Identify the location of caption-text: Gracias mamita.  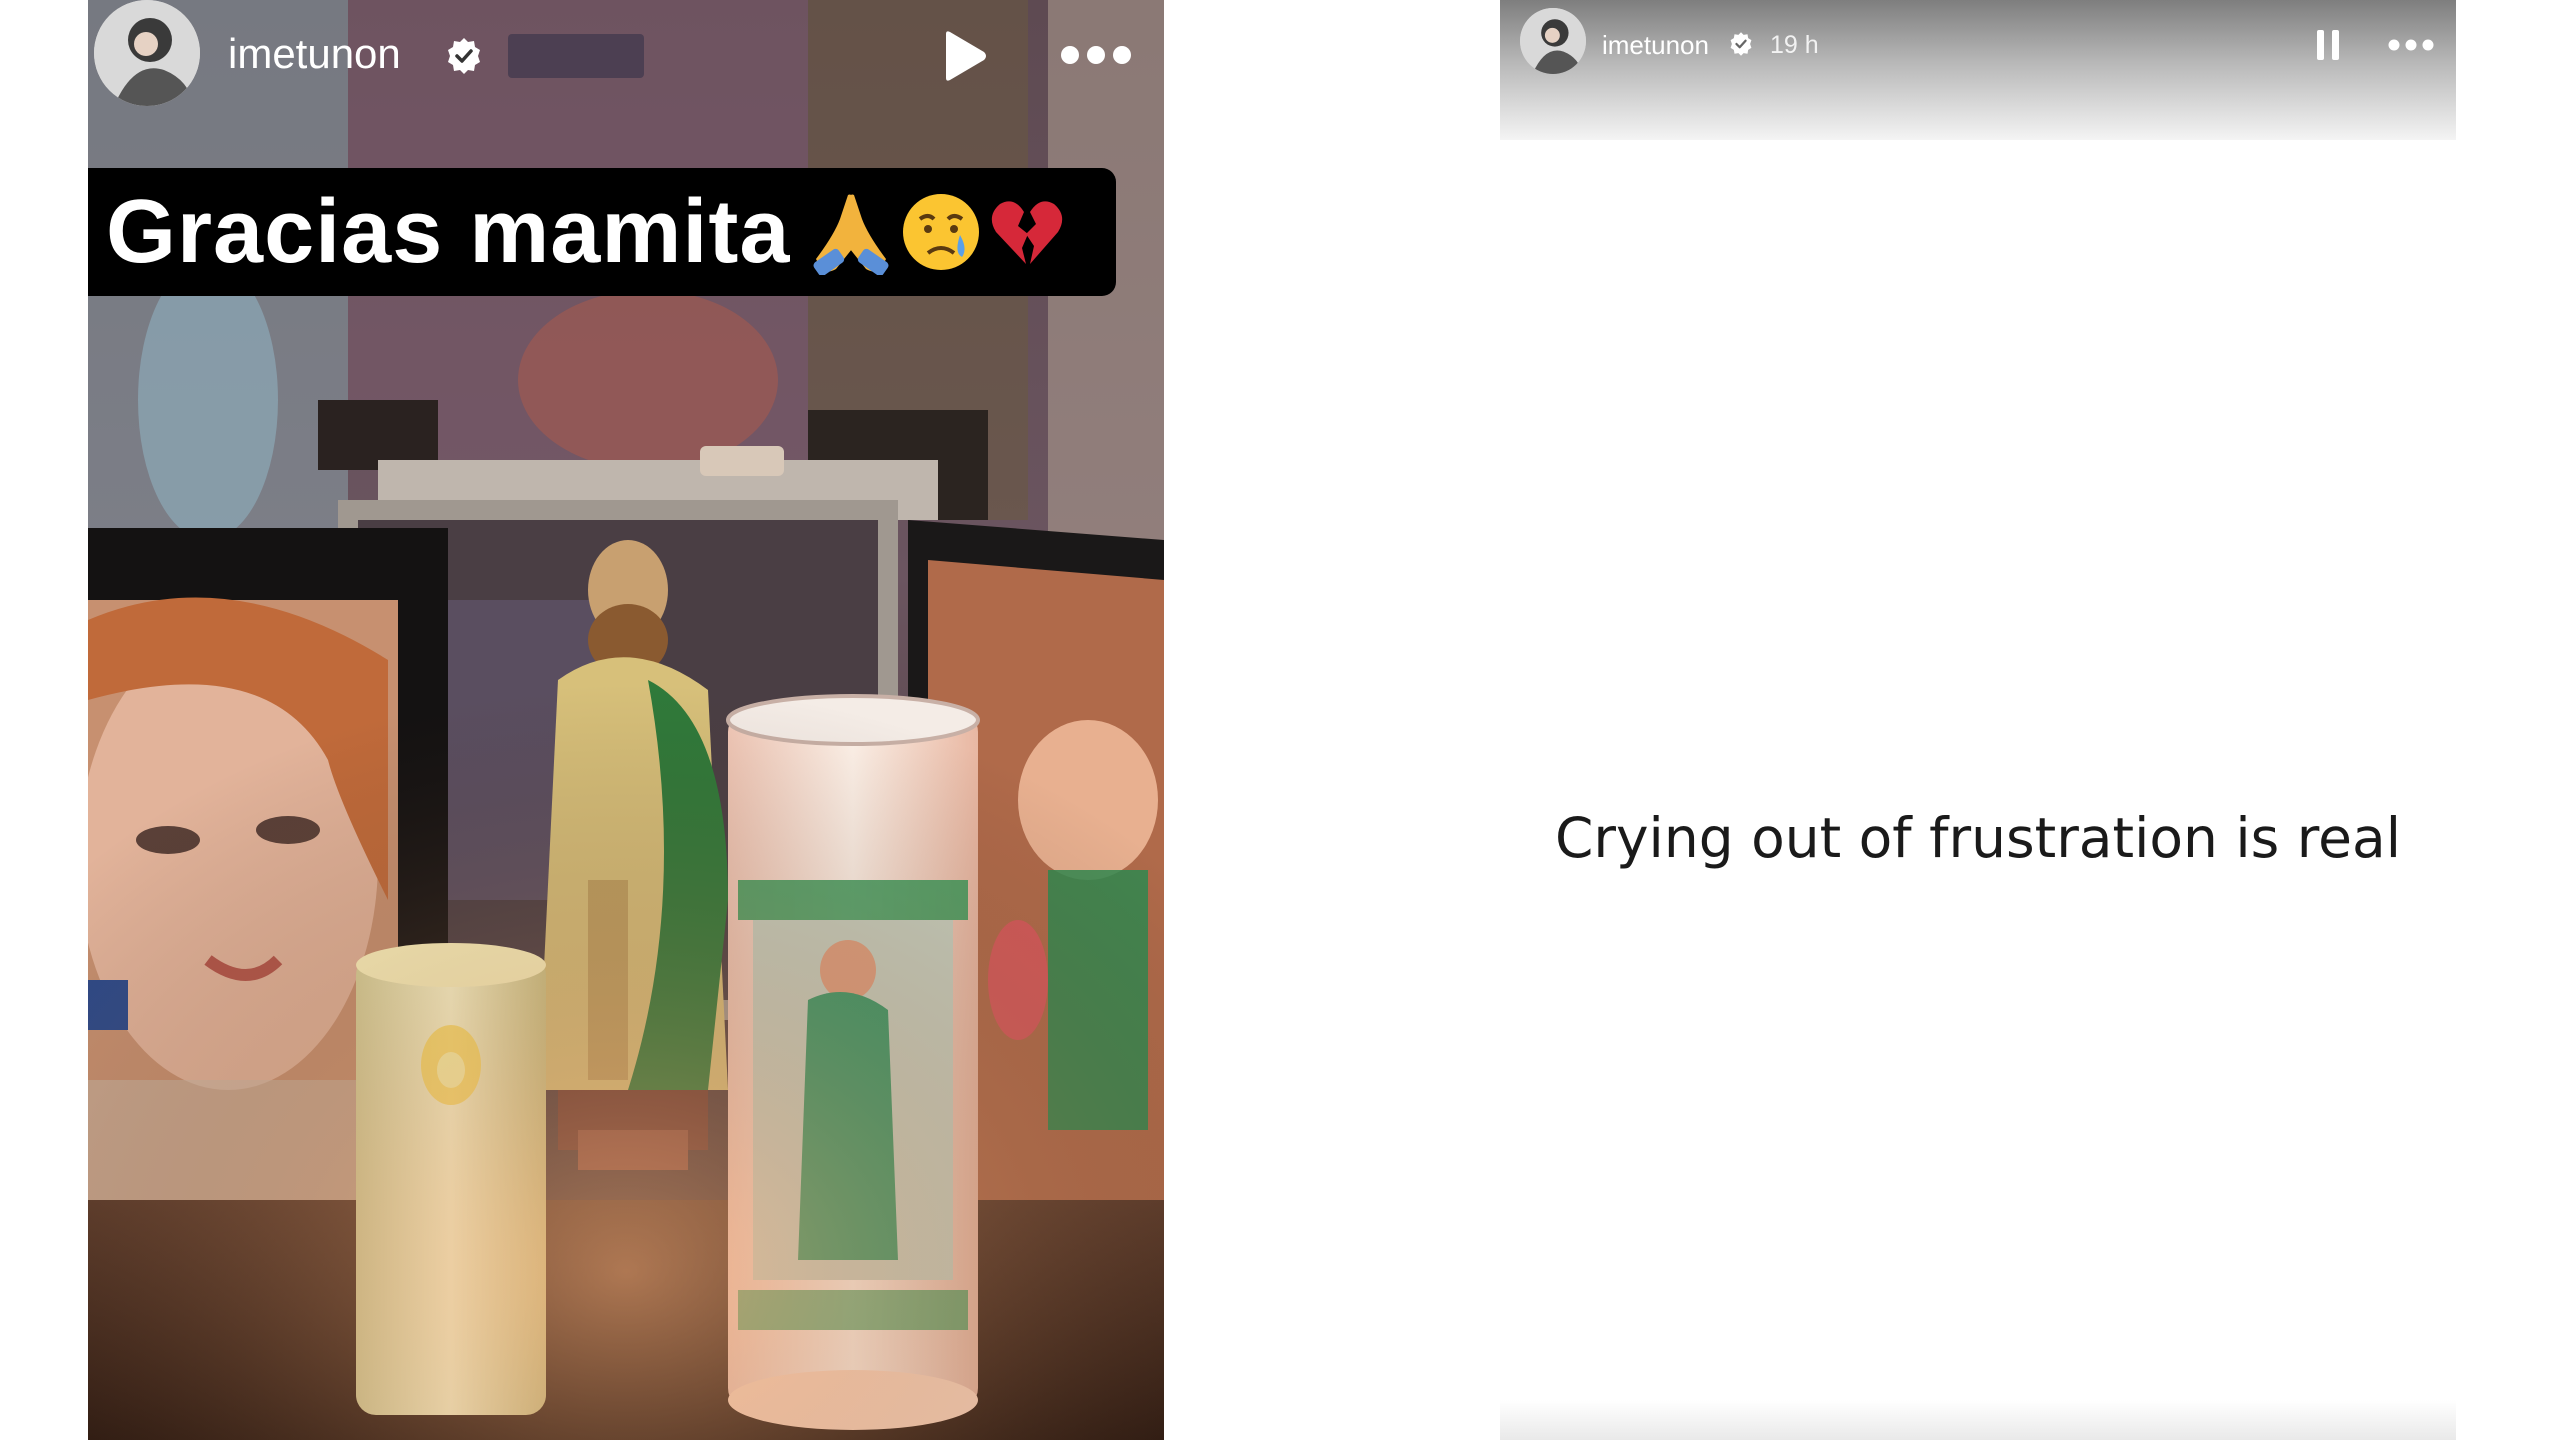
(448, 231).